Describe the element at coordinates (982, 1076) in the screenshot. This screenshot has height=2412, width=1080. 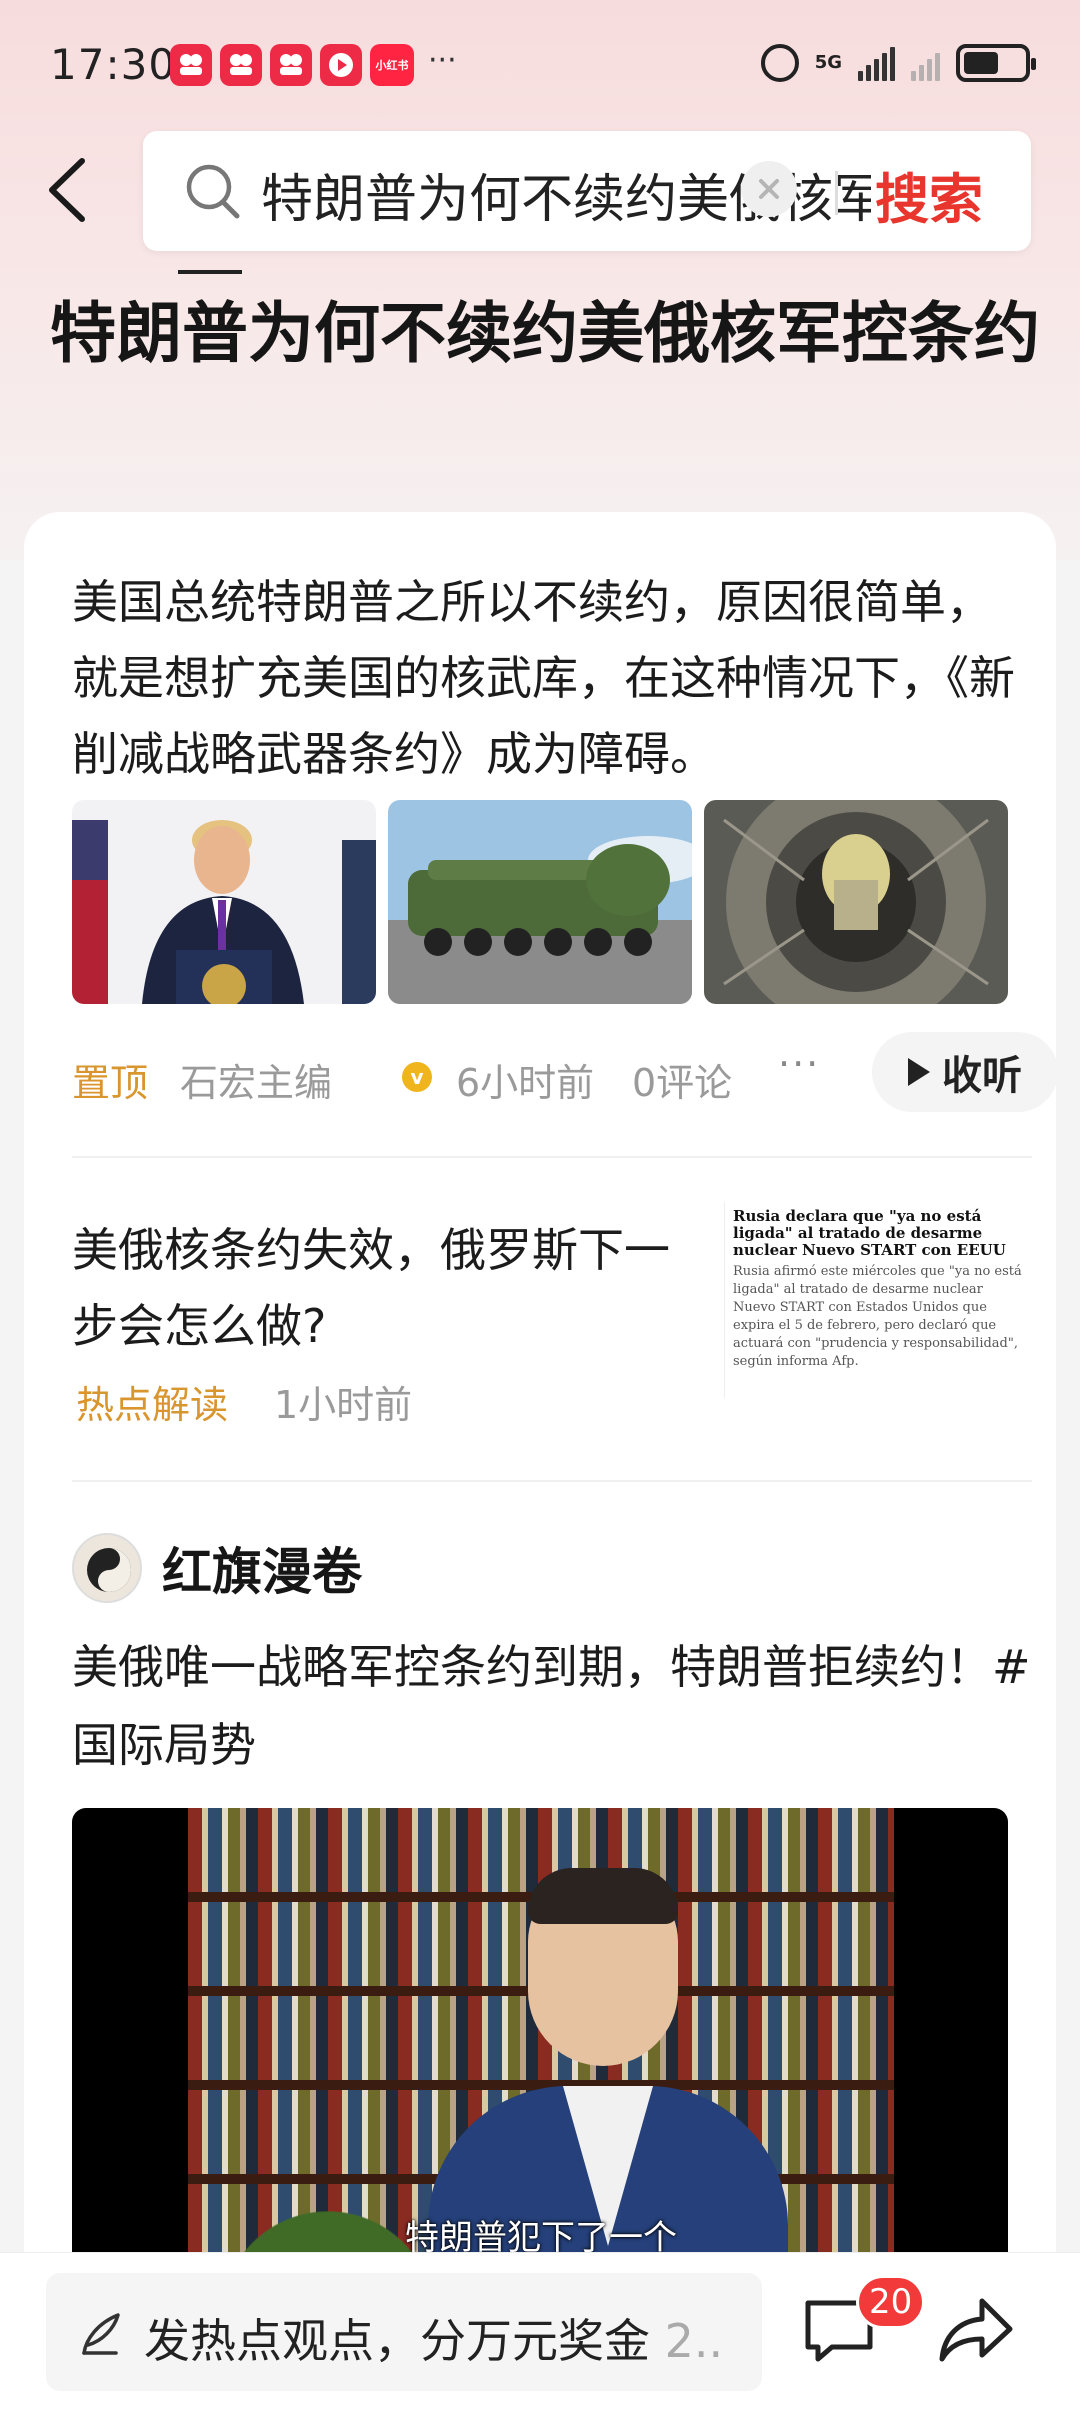
I see `listen-label: 收听` at that location.